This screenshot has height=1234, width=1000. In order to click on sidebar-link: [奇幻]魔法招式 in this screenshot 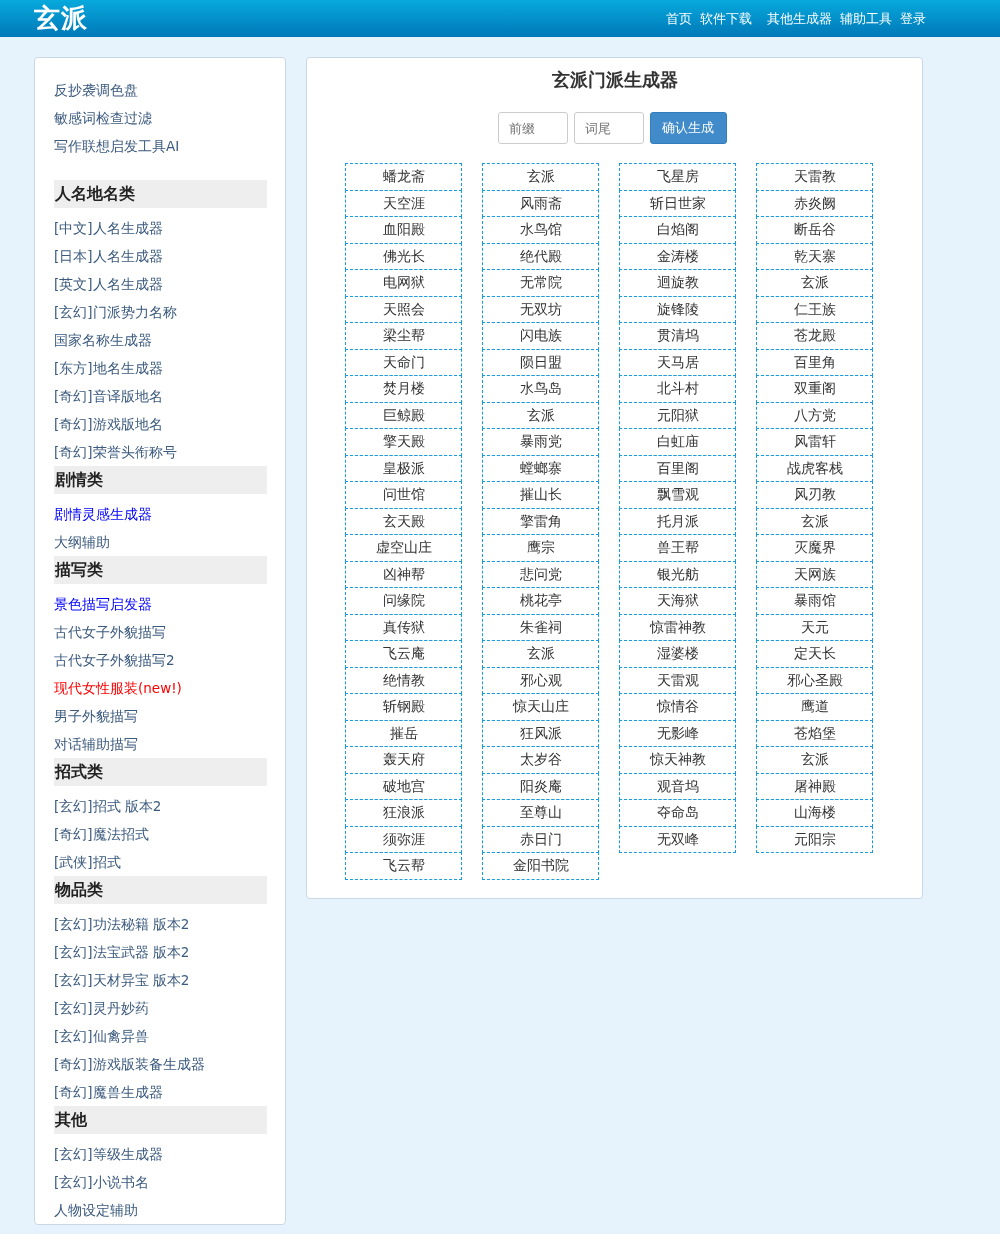, I will do `click(160, 834)`.